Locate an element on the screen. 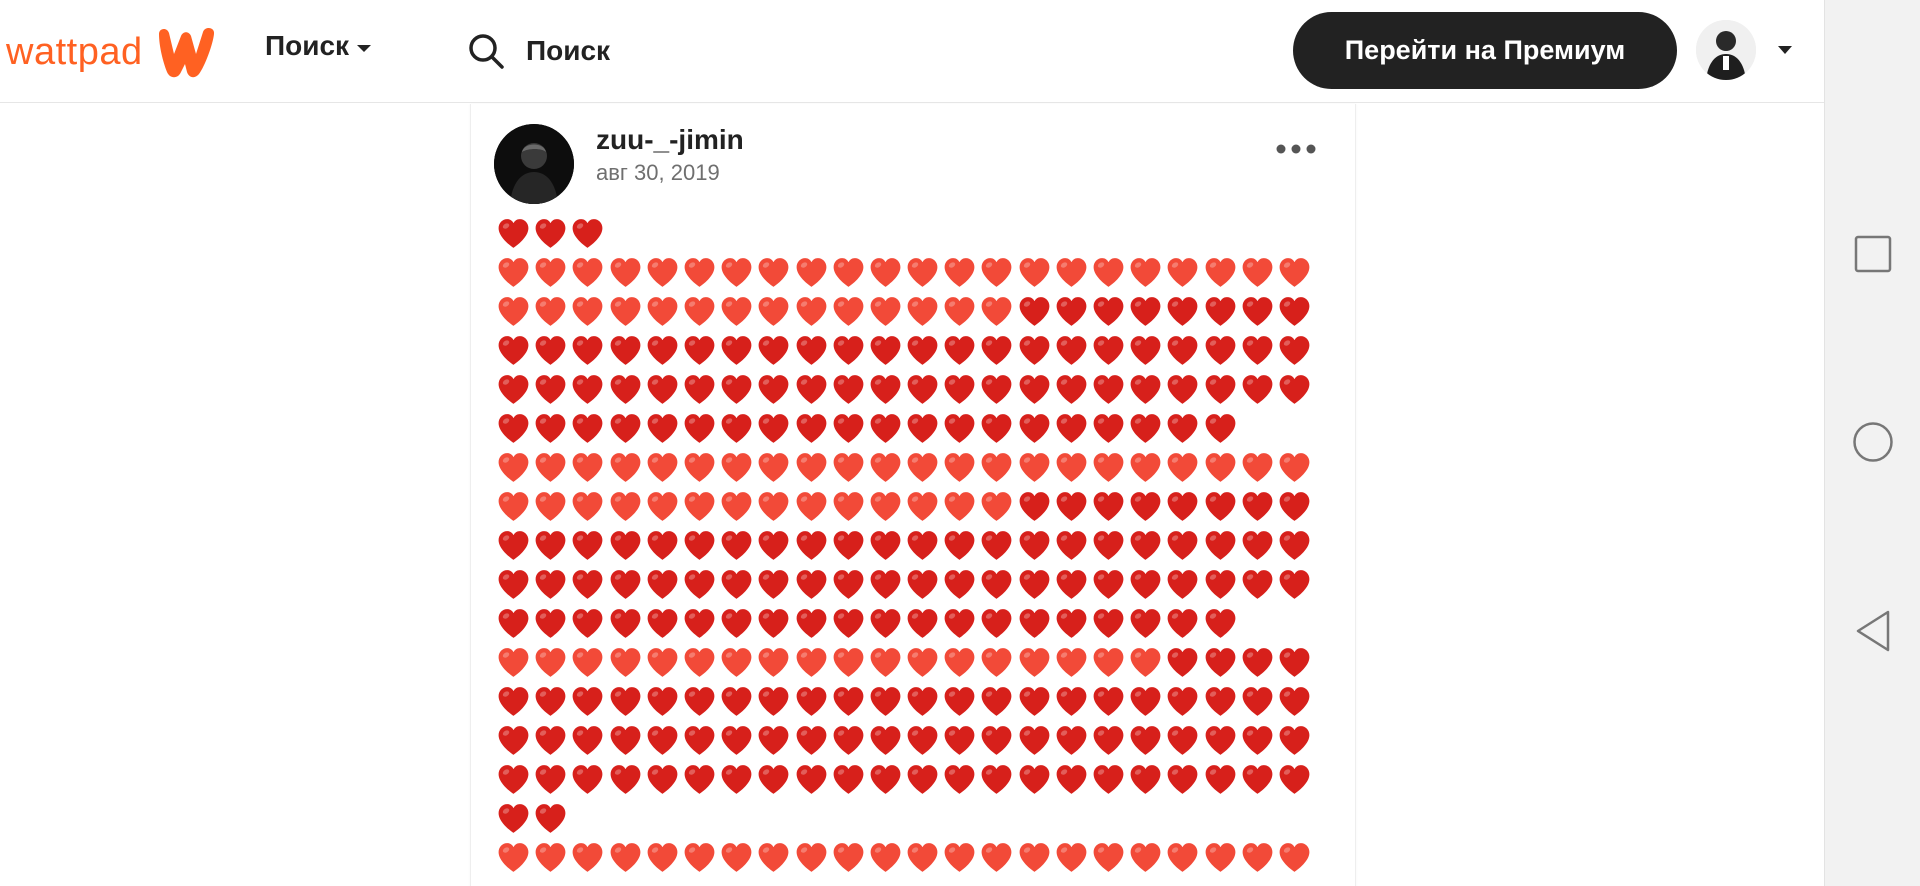 This screenshot has width=1920, height=886. more-options-button is located at coordinates (1296, 149).